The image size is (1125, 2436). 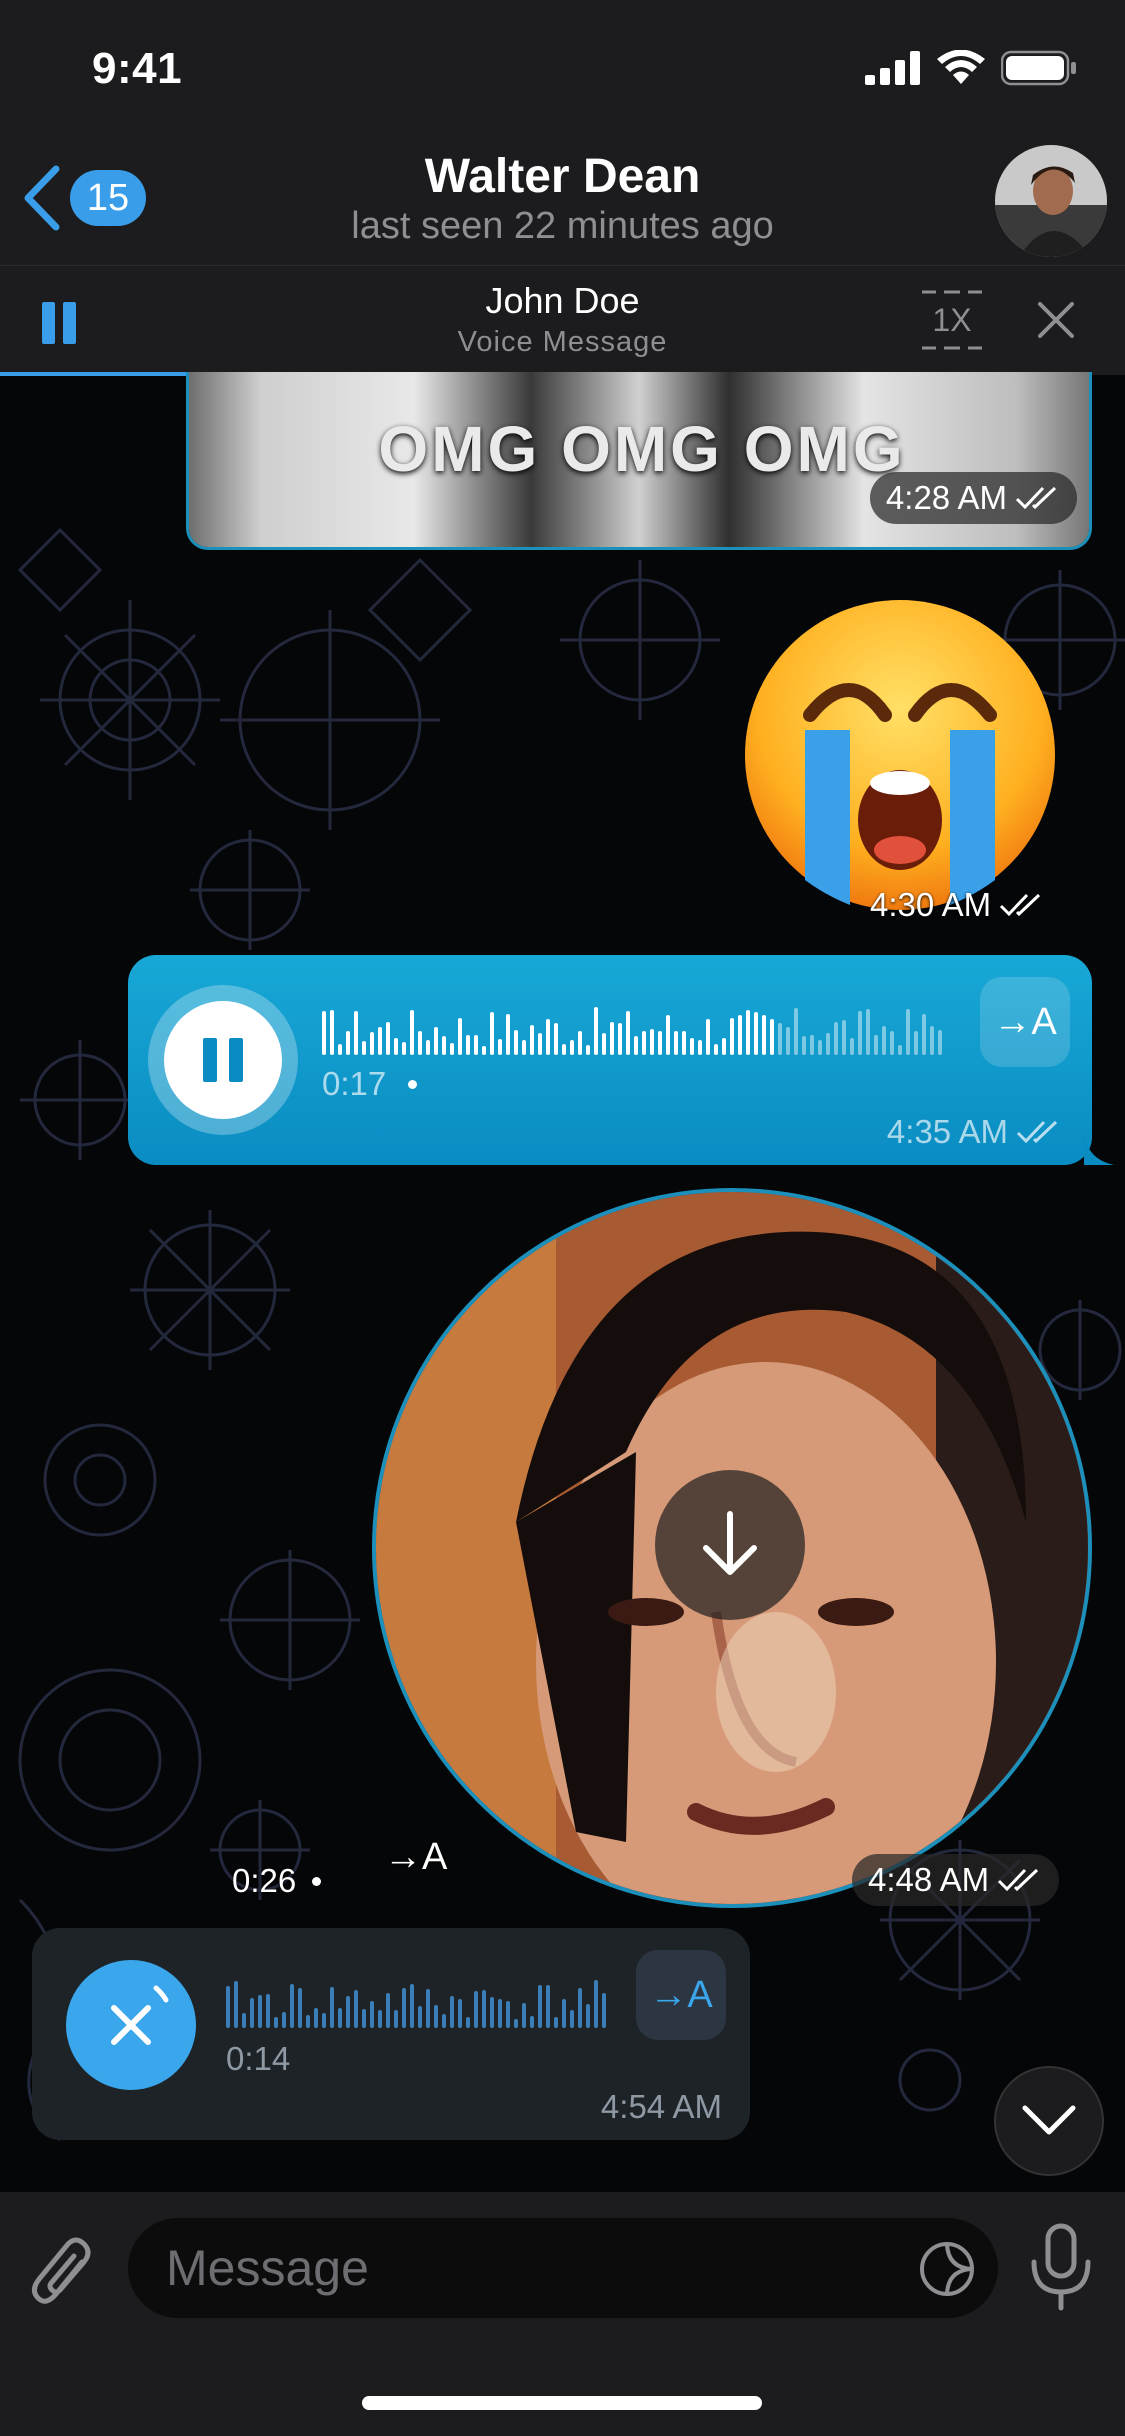 I want to click on paperclip-icon, so click(x=61, y=2270).